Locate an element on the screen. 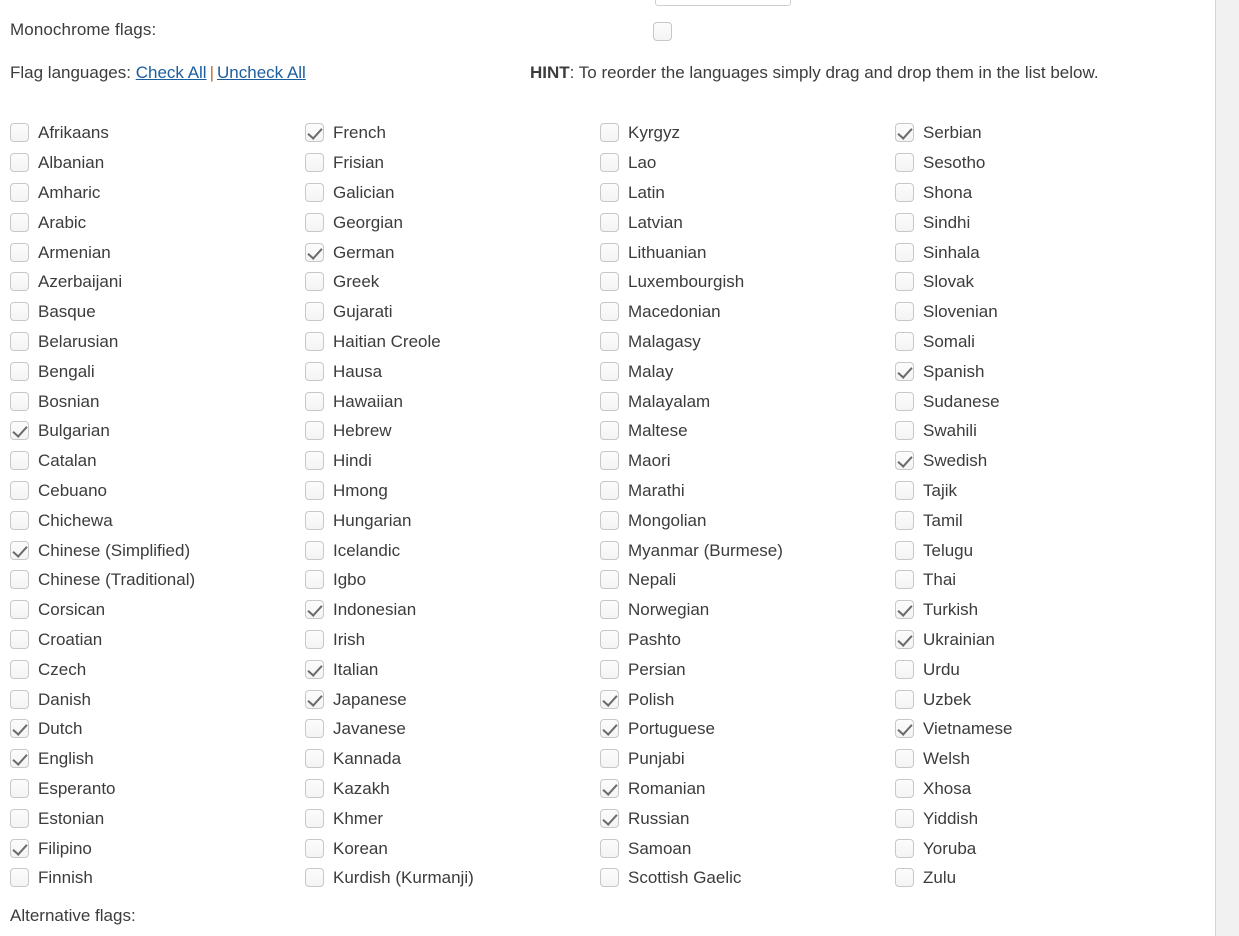 The width and height of the screenshot is (1239, 936). language-checkbox-item: Cebuano is located at coordinates (160, 491).